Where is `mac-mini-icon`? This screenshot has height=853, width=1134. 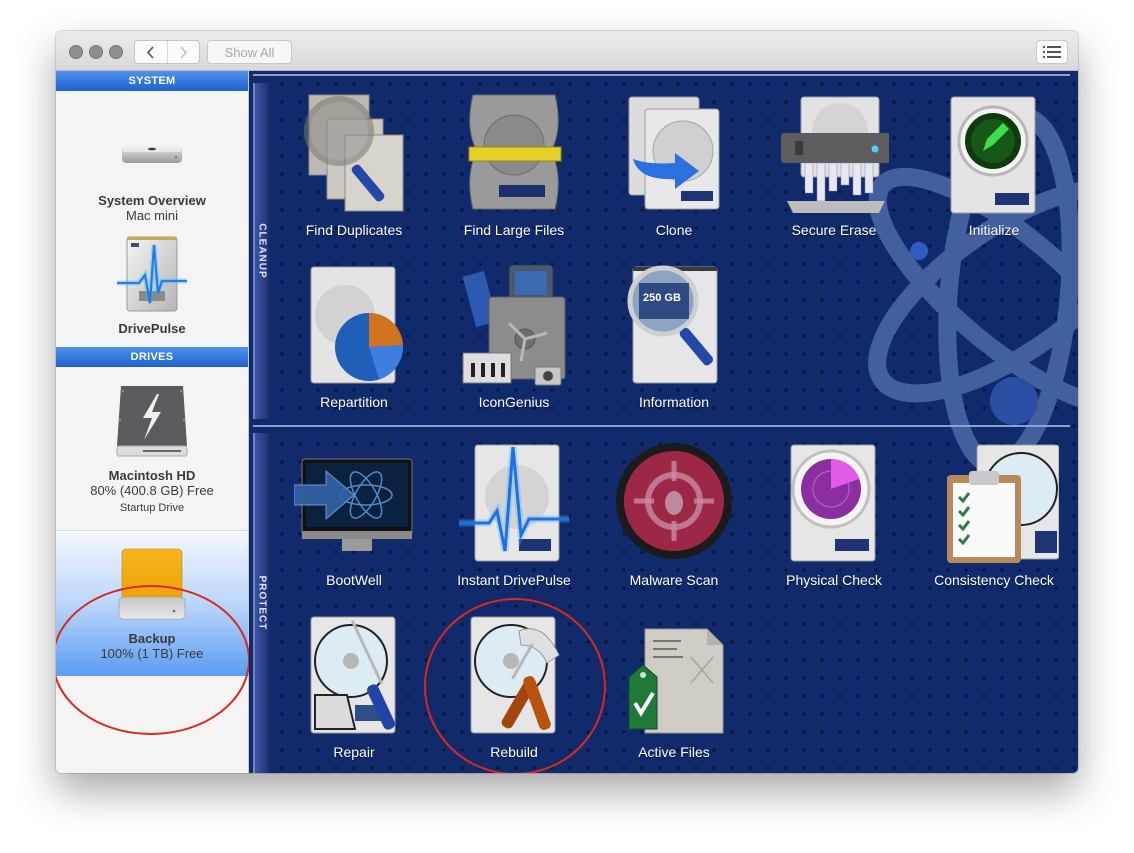
mac-mini-icon is located at coordinates (152, 154).